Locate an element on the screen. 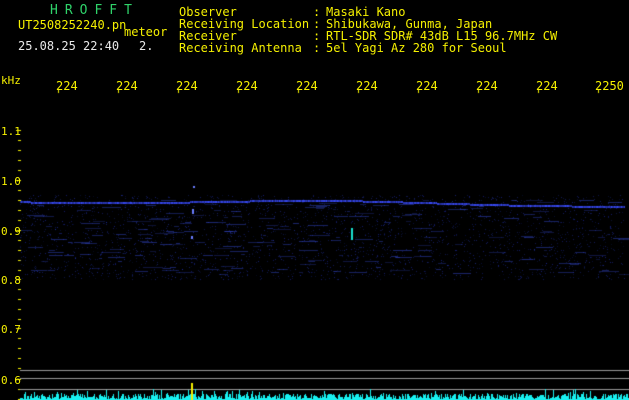 This screenshot has width=629, height=400. freq-tick-3: 0.9 is located at coordinates (11, 231).